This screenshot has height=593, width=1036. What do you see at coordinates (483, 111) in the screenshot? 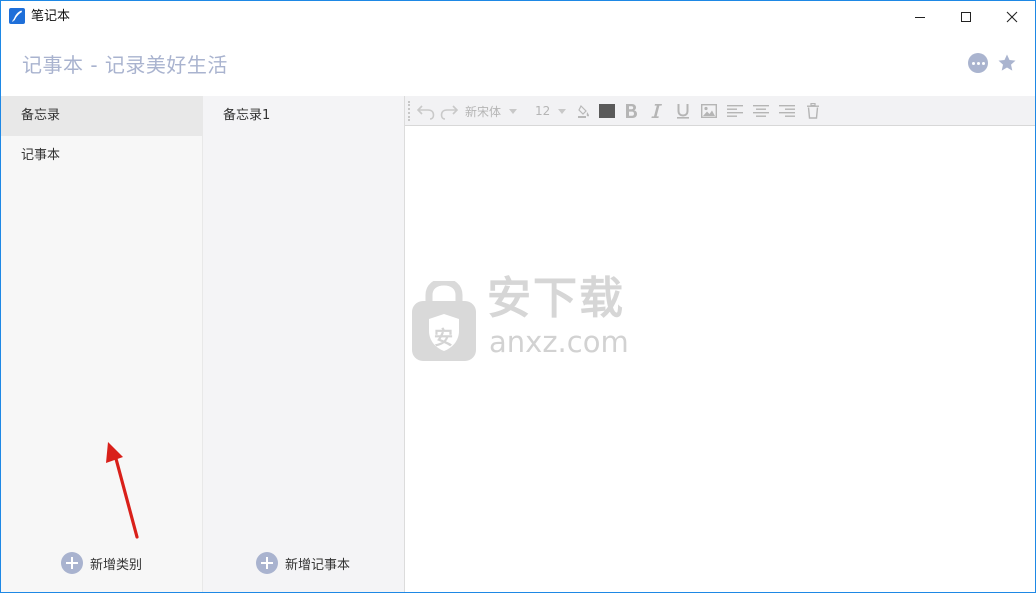
I see `font-family-value: 新宋体` at bounding box center [483, 111].